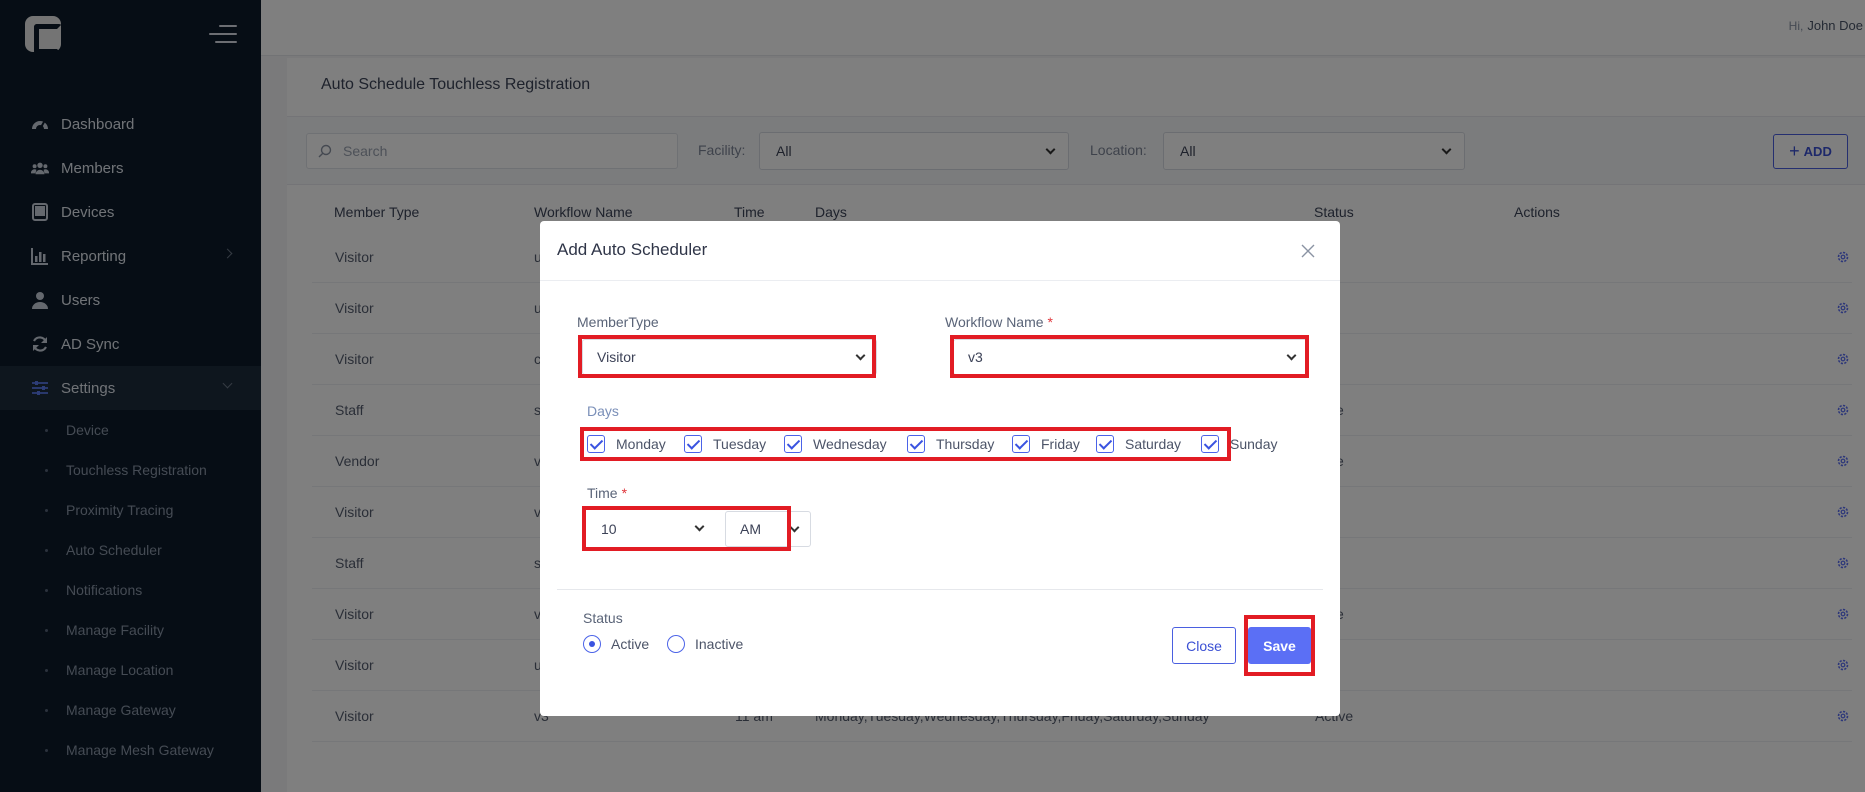  What do you see at coordinates (603, 411) in the screenshot?
I see `days-label: Days` at bounding box center [603, 411].